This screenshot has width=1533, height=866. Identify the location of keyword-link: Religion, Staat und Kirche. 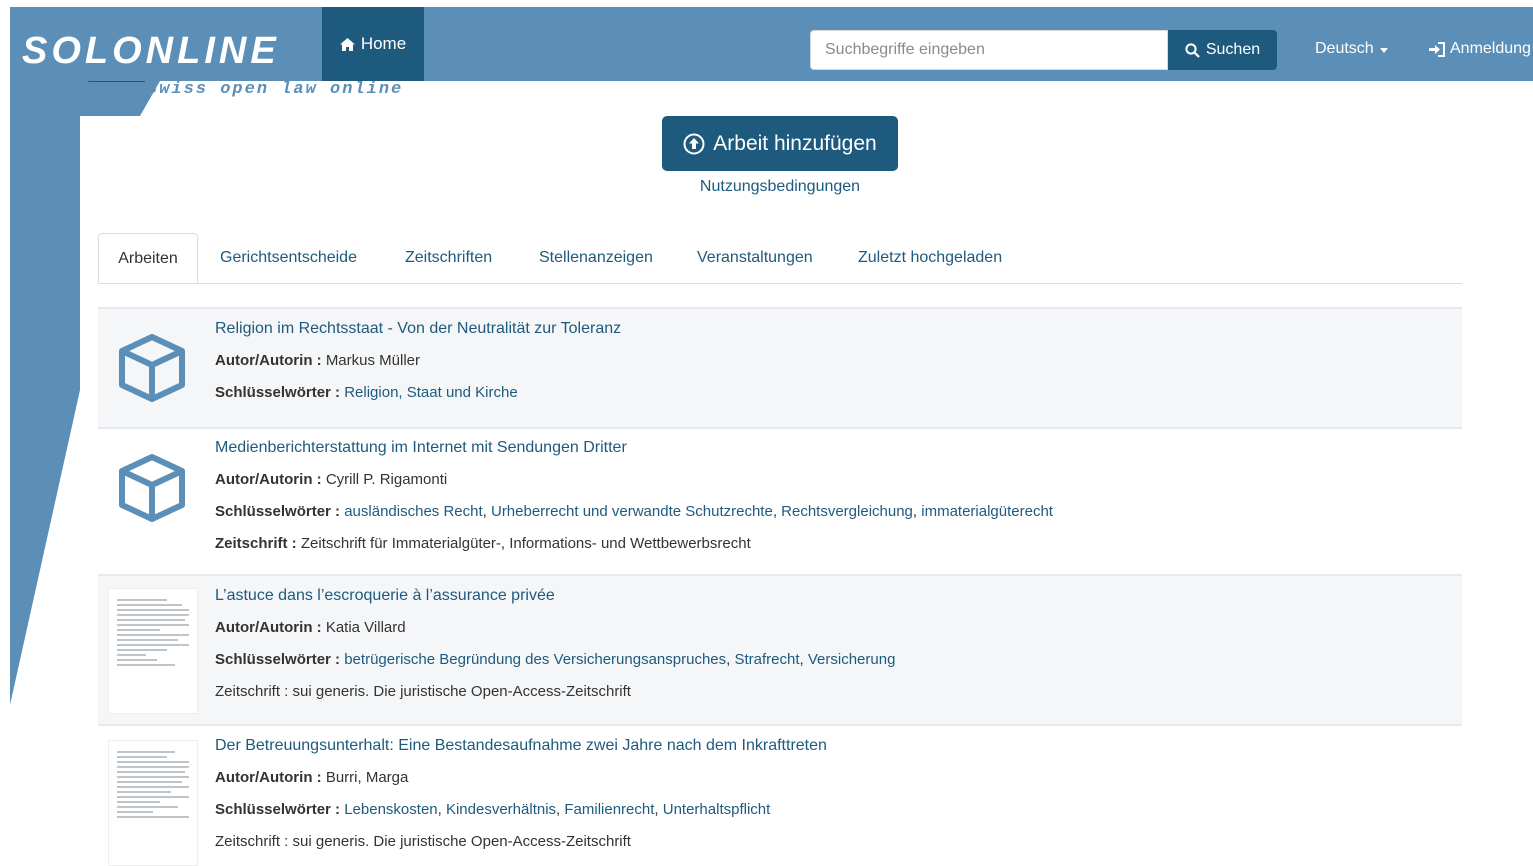
(430, 392).